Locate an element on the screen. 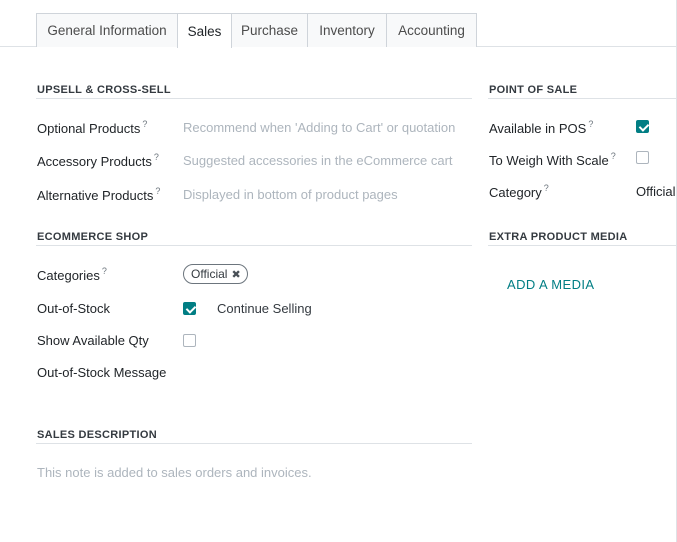  ecommerce-divider is located at coordinates (254, 245).